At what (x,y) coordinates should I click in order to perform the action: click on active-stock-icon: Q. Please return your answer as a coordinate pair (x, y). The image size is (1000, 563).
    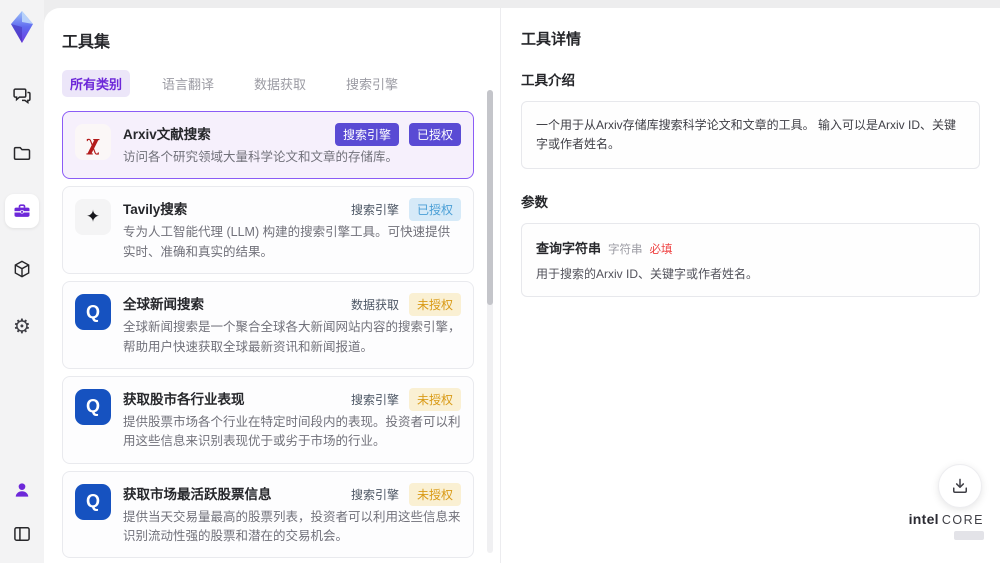
    Looking at the image, I should click on (93, 501).